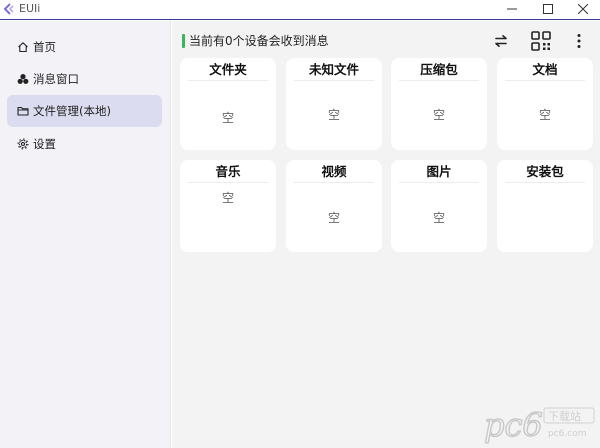  What do you see at coordinates (8, 9) in the screenshot?
I see `app-logo-icon` at bounding box center [8, 9].